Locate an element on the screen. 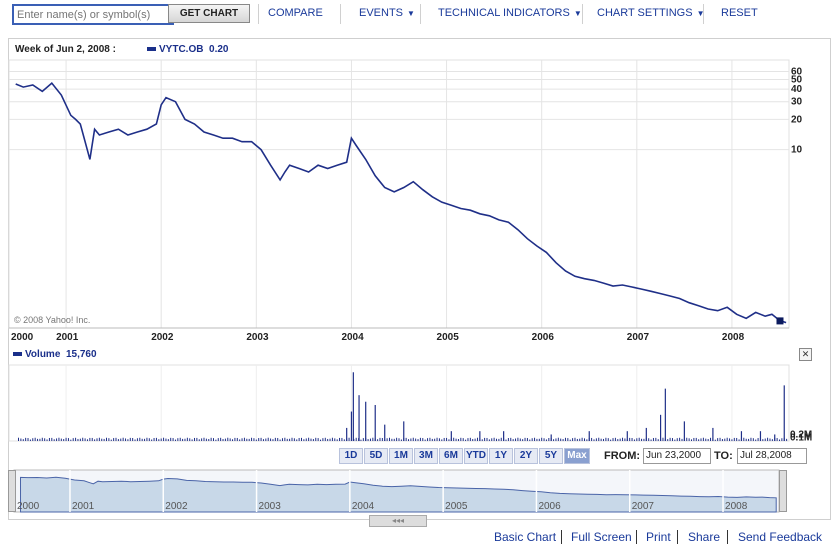 Image resolution: width=836 pixels, height=555 pixels. last-price-marker is located at coordinates (780, 321).